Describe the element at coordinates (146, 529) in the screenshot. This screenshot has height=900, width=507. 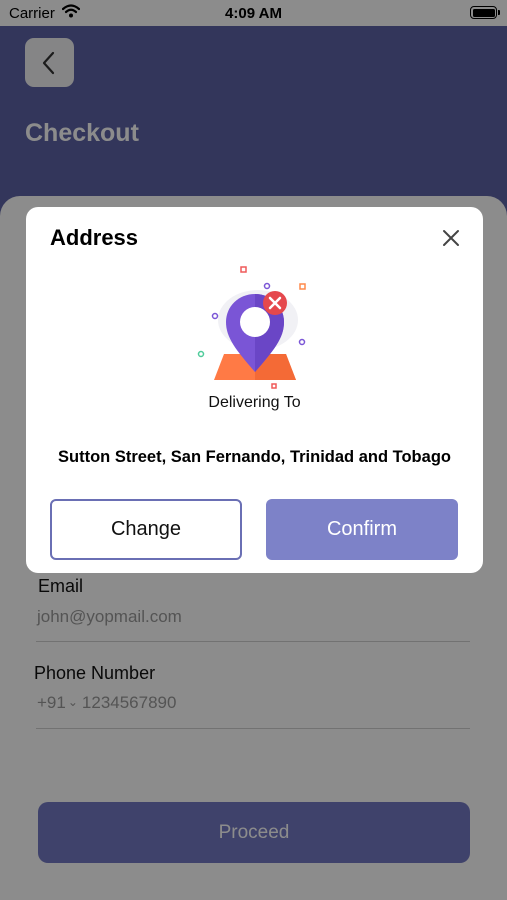
I see `change-button: Change` at that location.